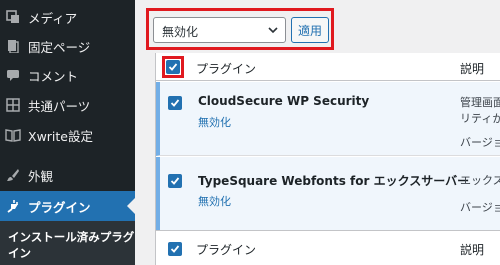 This screenshot has width=500, height=265. Describe the element at coordinates (219, 30) in the screenshot. I see `bulk-action-select: 無効化` at that location.